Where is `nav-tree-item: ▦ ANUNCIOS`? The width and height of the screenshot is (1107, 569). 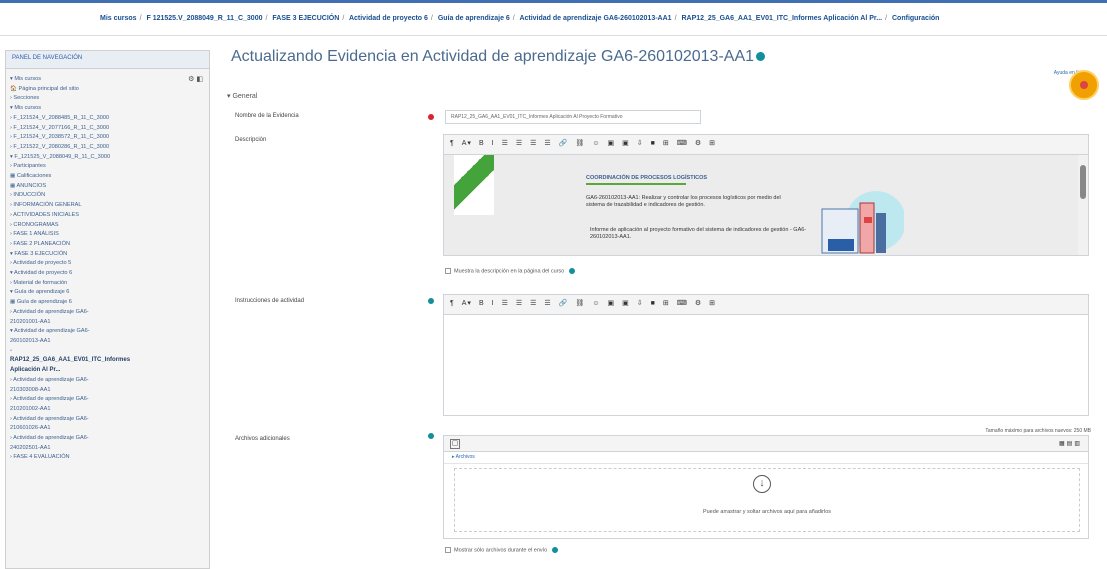
nav-tree-item: ▦ ANUNCIOS is located at coordinates (107, 187).